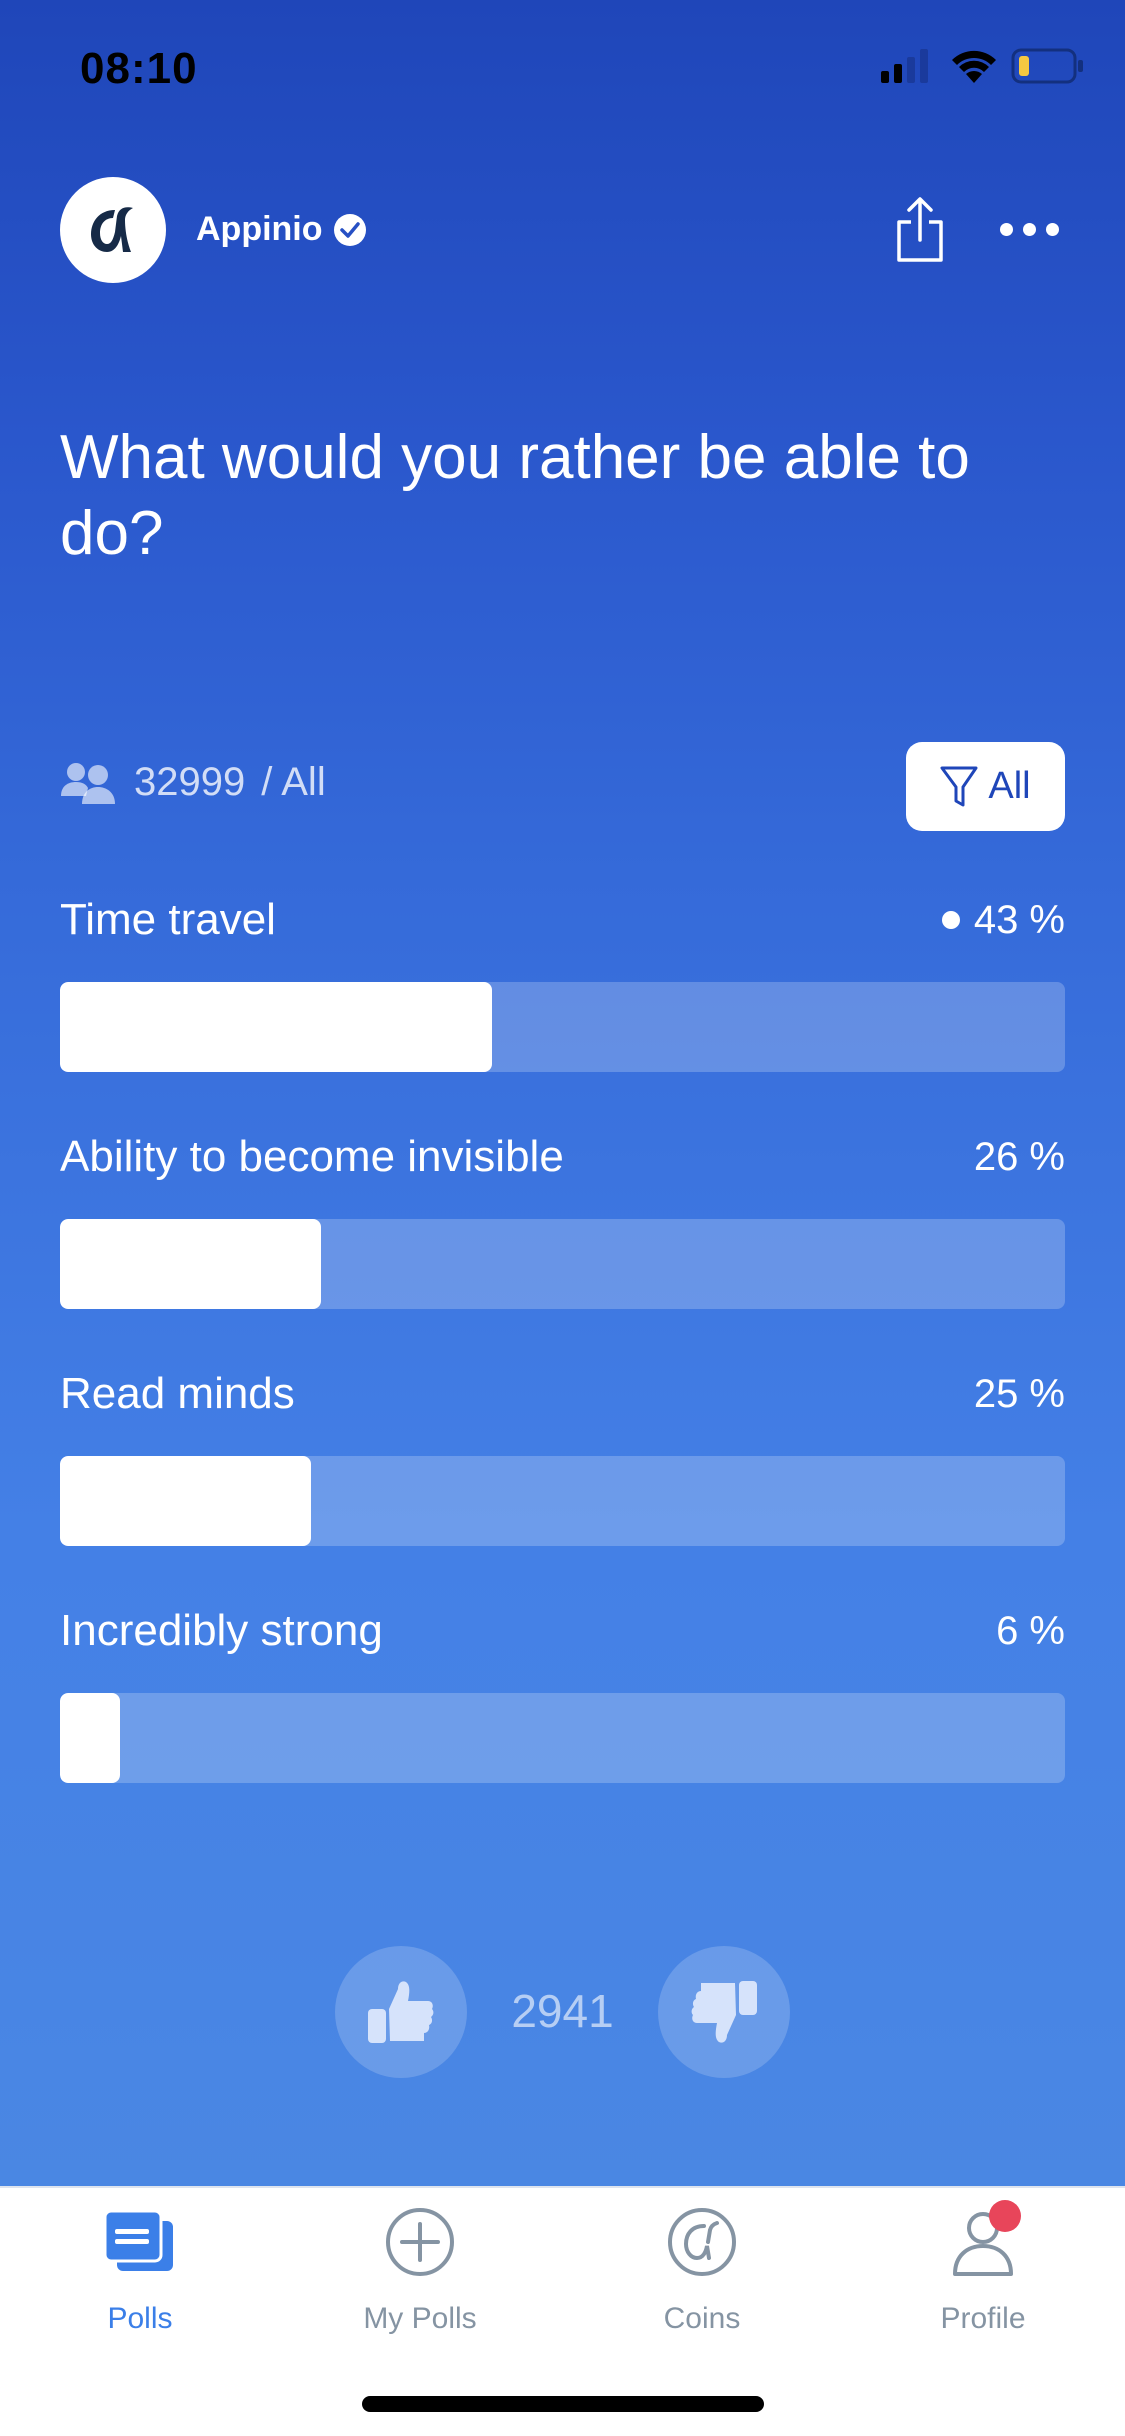 The image size is (1125, 2436). I want to click on tab-coins: Coins, so click(702, 2269).